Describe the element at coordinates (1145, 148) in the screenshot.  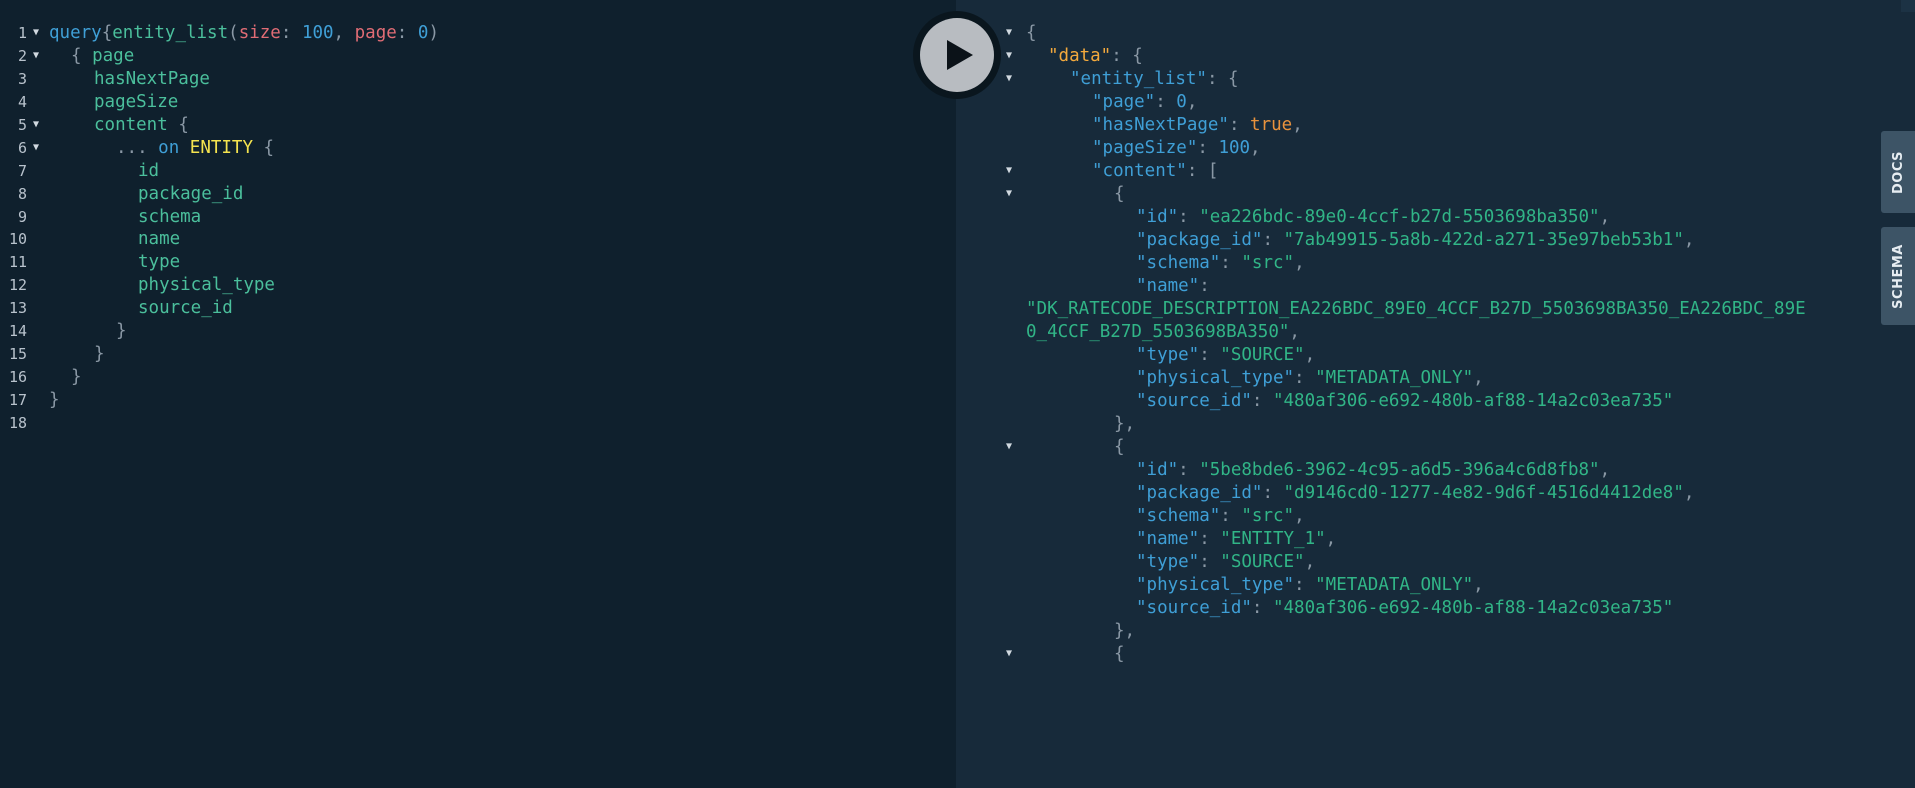
I see `json-token: "pageSize"` at that location.